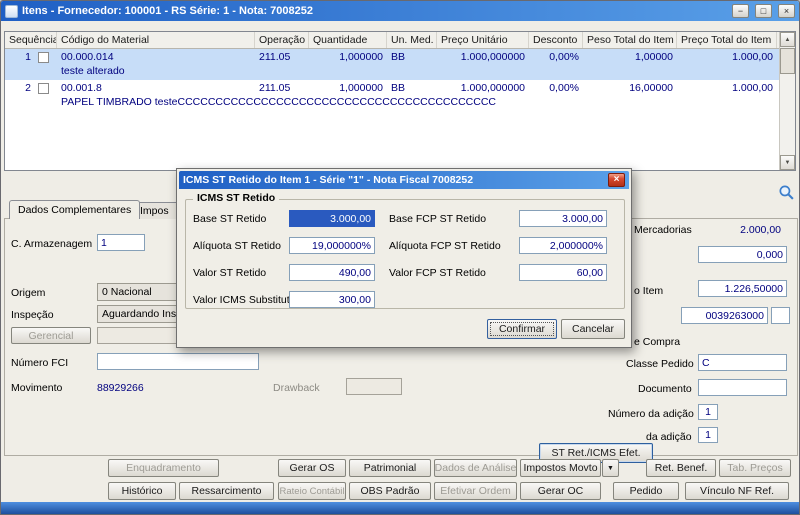 Image resolution: width=800 pixels, height=515 pixels. What do you see at coordinates (556, 40) in the screenshot?
I see `column-header-desconto: Desconto` at bounding box center [556, 40].